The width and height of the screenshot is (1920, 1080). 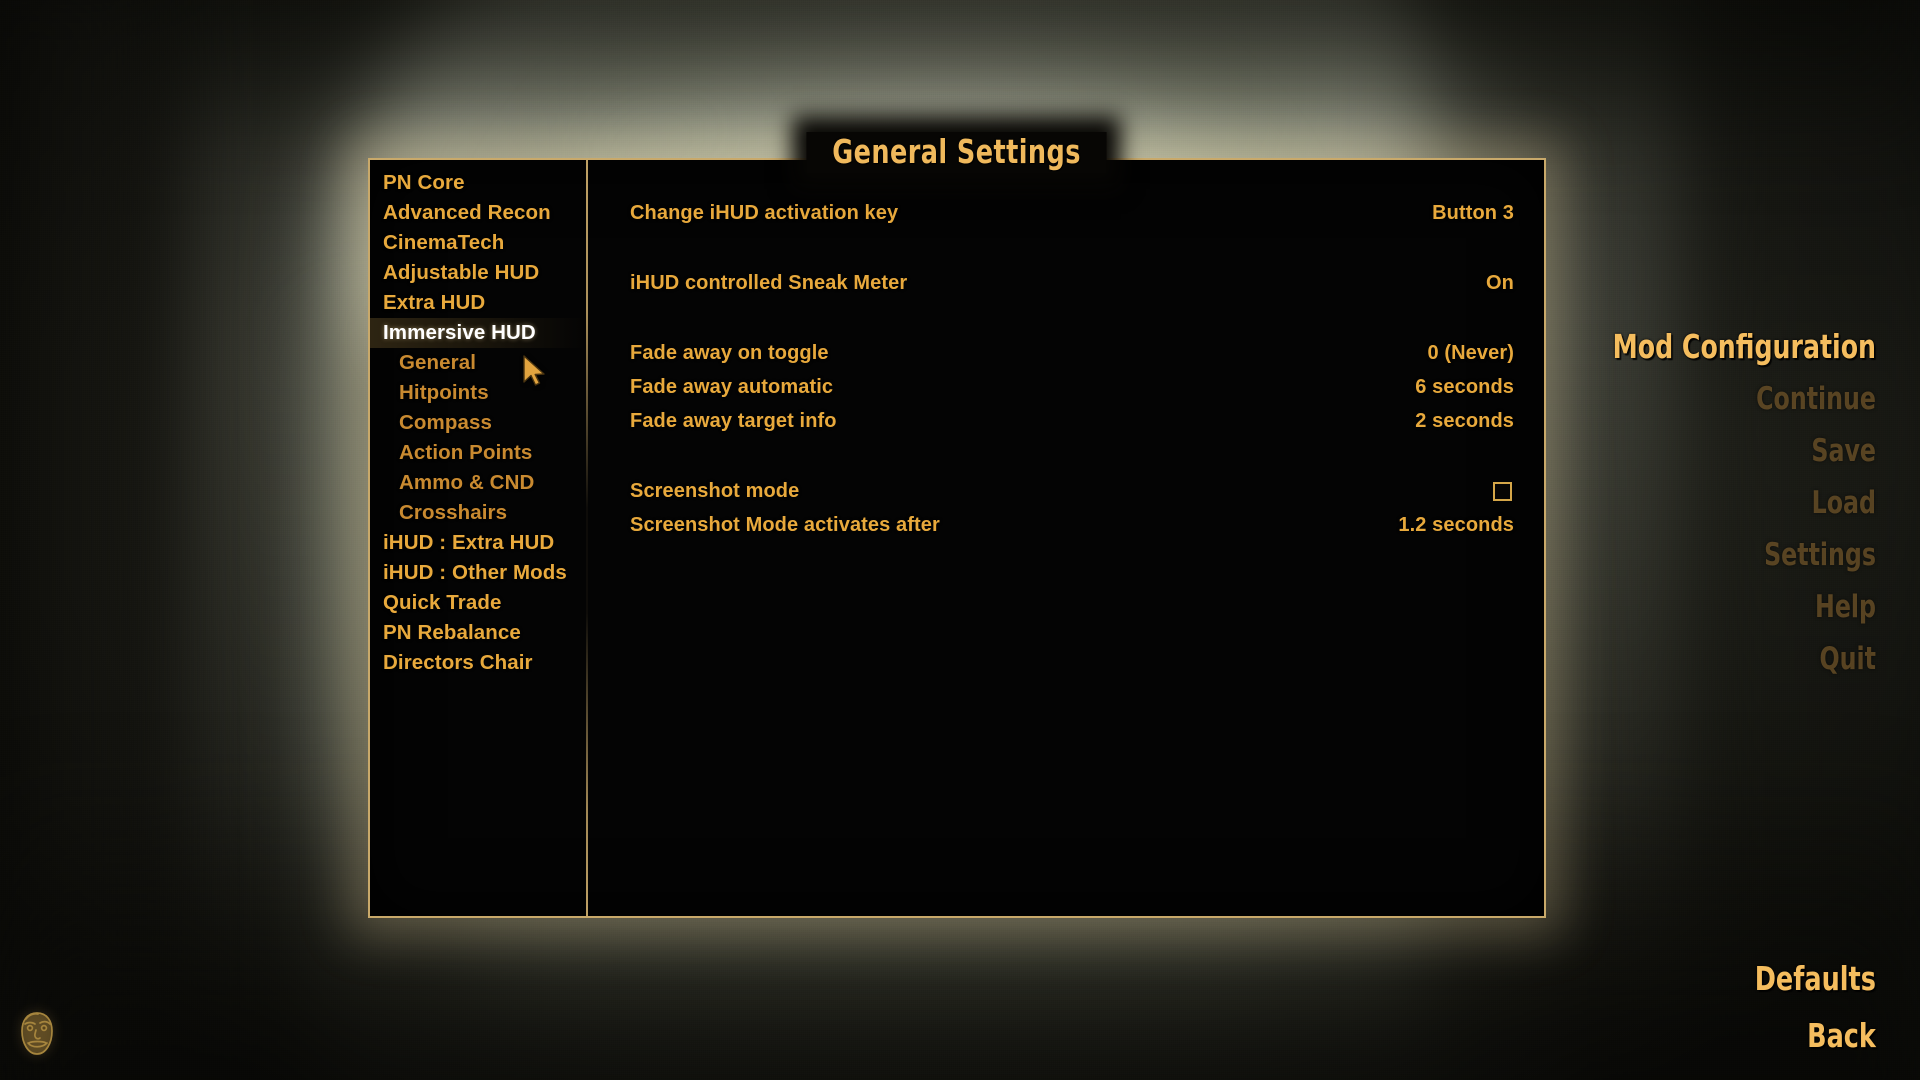 What do you see at coordinates (769, 282) in the screenshot?
I see `setting-label-ihud-controlled-sneak-meter: iHUD controlled Sneak Meter` at bounding box center [769, 282].